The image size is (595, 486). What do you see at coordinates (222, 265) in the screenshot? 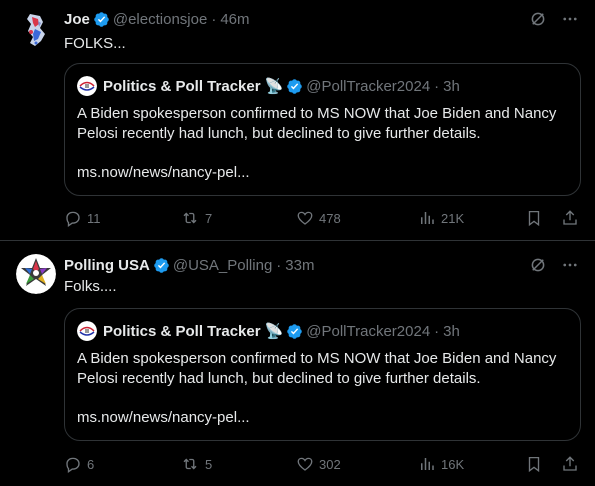
I see `handle: @USA_Polling` at bounding box center [222, 265].